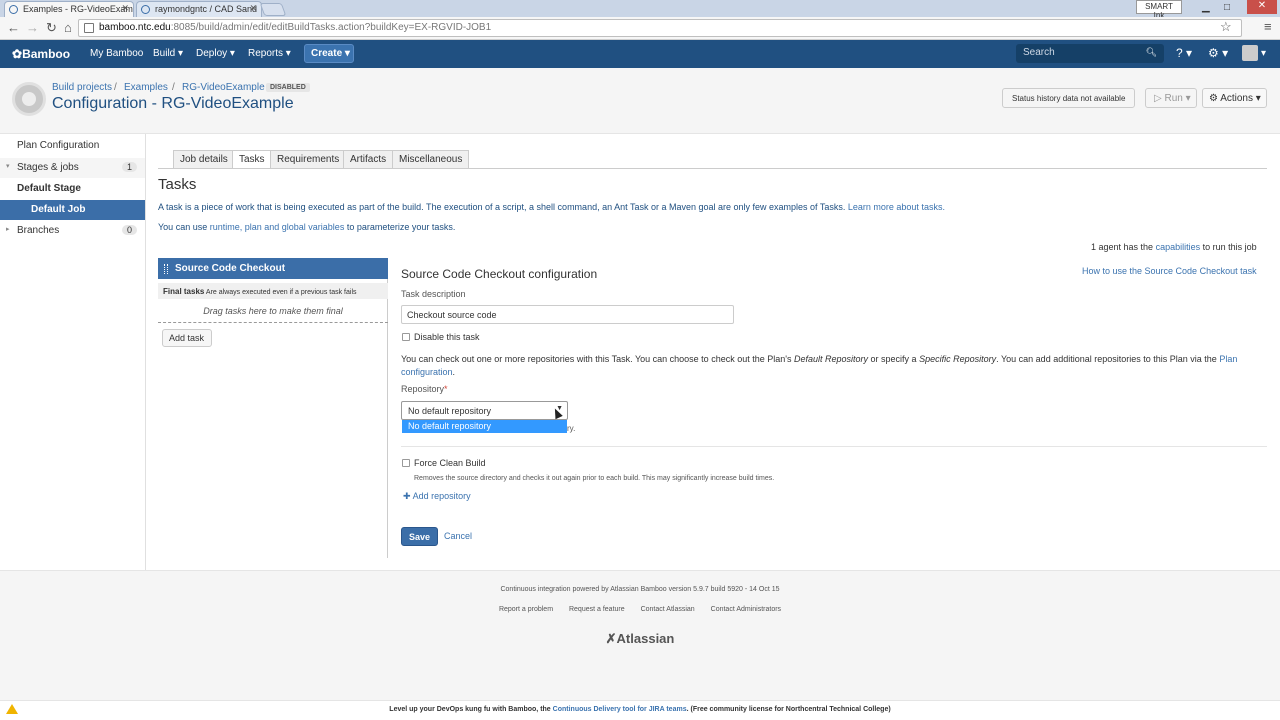 This screenshot has width=1280, height=720. What do you see at coordinates (640, 639) in the screenshot?
I see `atlassian-logo: ✗Atlassian` at bounding box center [640, 639].